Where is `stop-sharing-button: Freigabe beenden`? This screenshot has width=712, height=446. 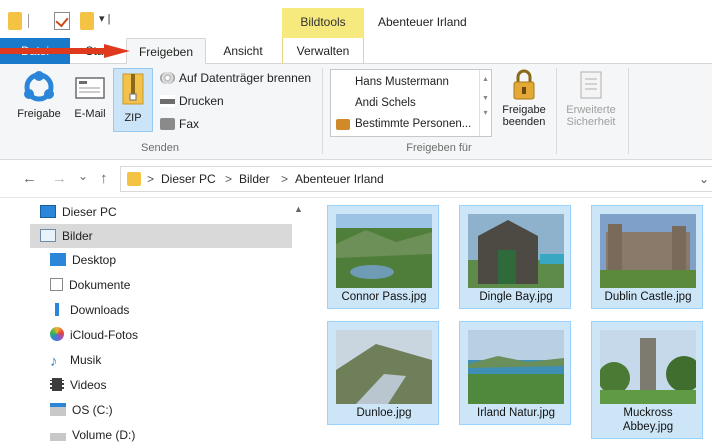 stop-sharing-button: Freigabe beenden is located at coordinates (524, 98).